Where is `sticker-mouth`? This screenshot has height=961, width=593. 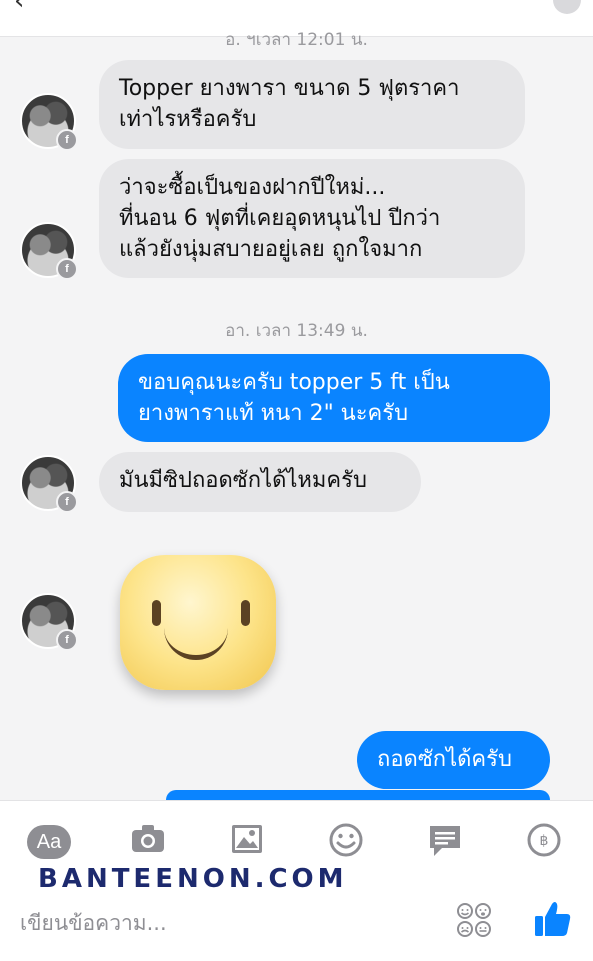
sticker-mouth is located at coordinates (196, 638).